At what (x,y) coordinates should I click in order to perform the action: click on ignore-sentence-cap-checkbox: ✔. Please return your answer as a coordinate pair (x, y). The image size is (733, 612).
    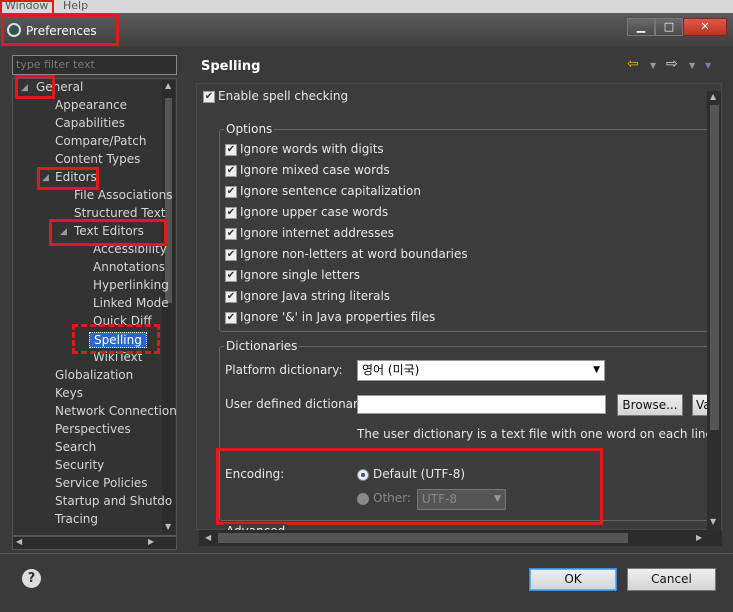
    Looking at the image, I should click on (231, 192).